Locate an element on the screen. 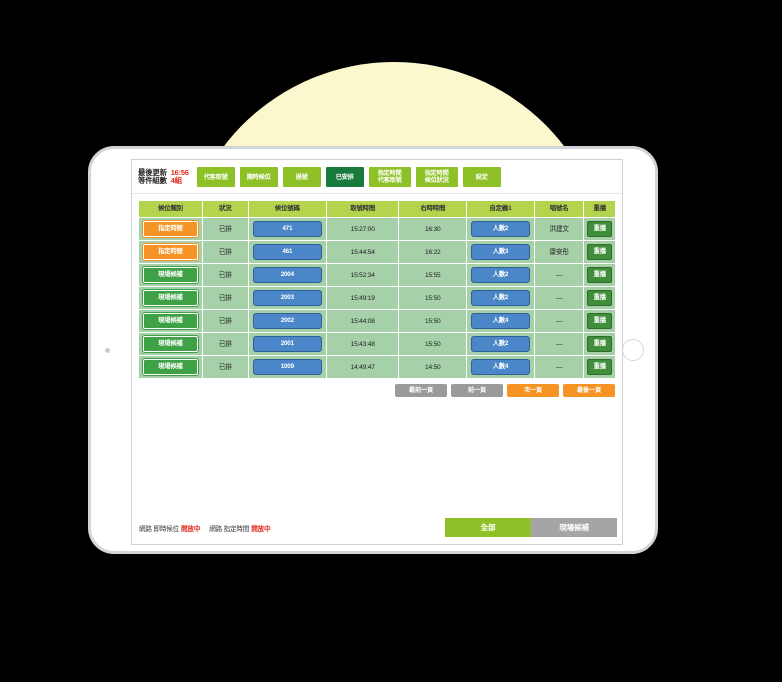 Image resolution: width=782 pixels, height=682 pixels. cell-custom1: 人數4 is located at coordinates (500, 367).